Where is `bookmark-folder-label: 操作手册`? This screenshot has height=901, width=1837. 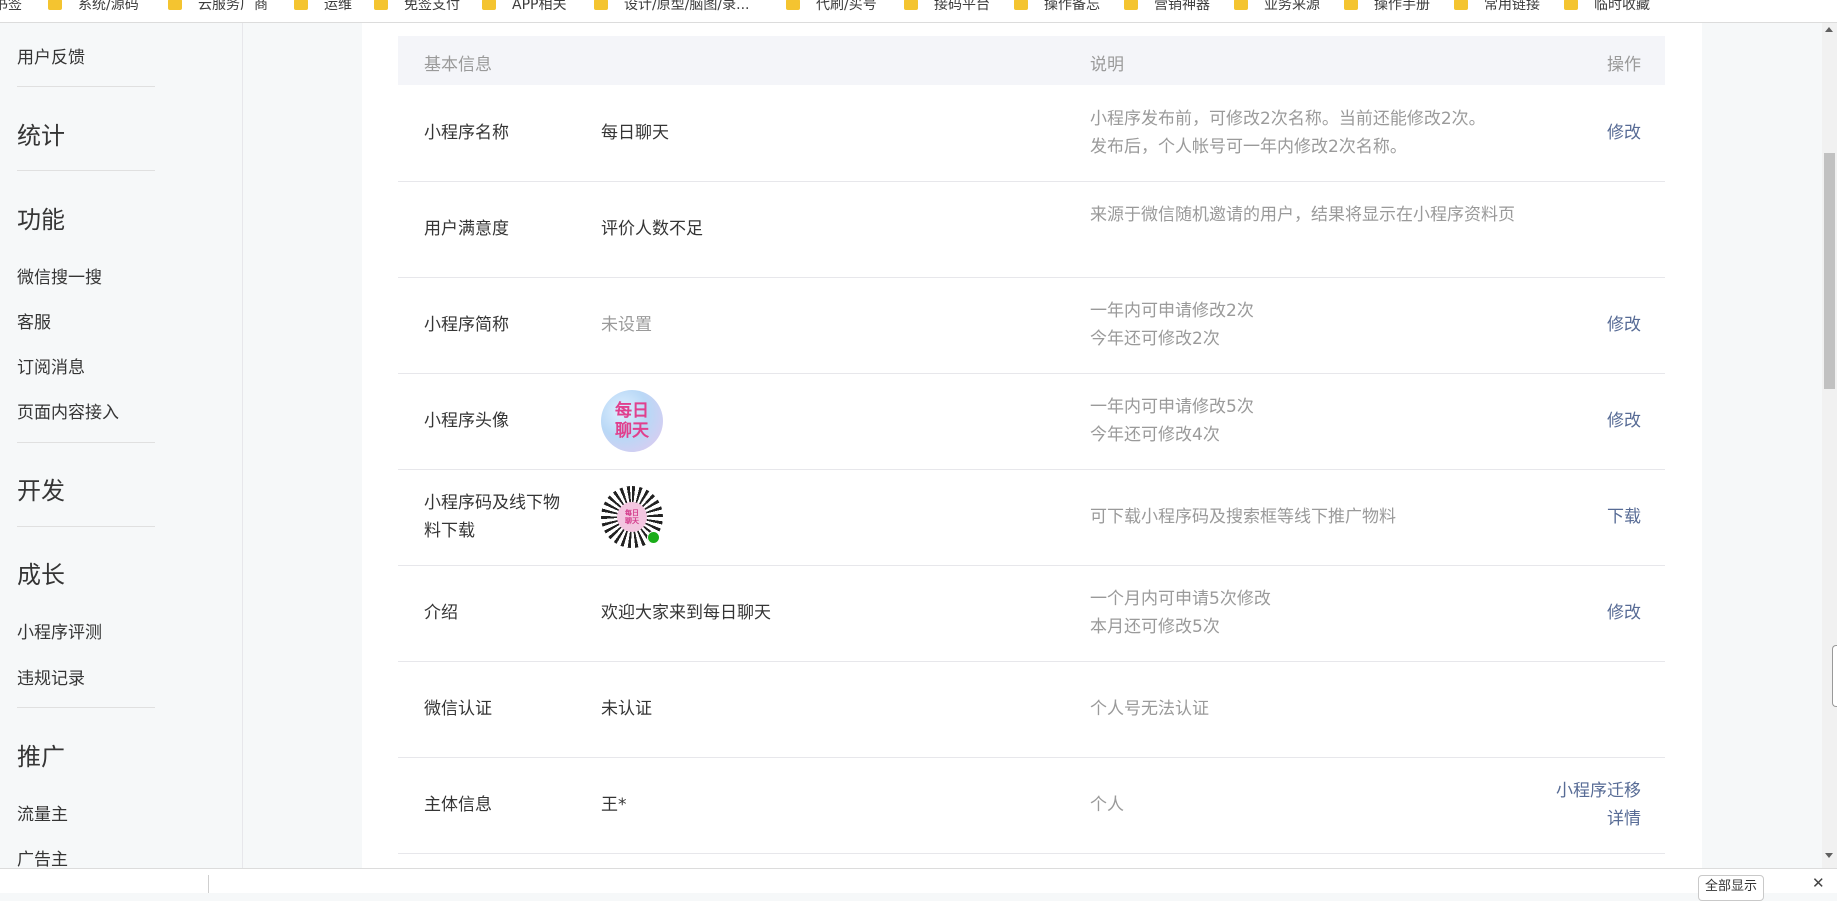 bookmark-folder-label: 操作手册 is located at coordinates (1402, 6).